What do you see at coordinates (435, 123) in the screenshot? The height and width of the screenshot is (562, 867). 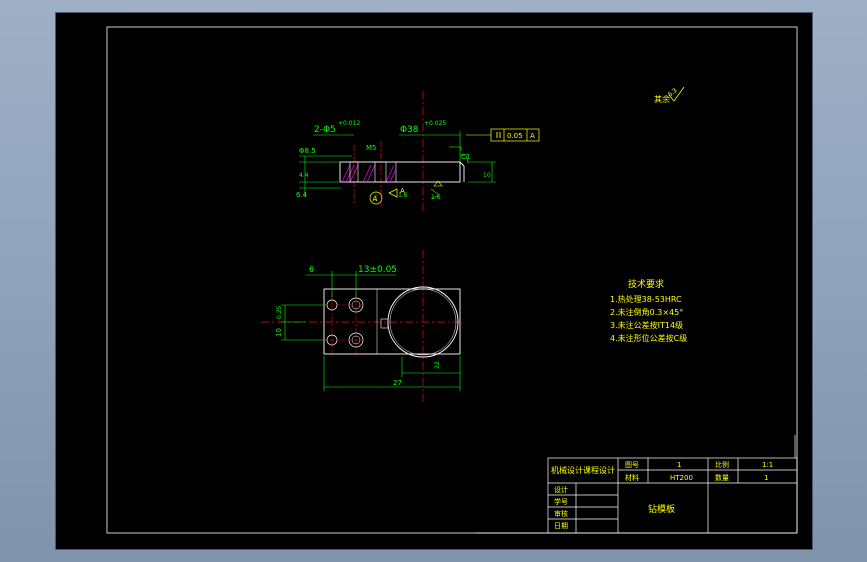 I see `dim-bore-tolerance: +0.025` at bounding box center [435, 123].